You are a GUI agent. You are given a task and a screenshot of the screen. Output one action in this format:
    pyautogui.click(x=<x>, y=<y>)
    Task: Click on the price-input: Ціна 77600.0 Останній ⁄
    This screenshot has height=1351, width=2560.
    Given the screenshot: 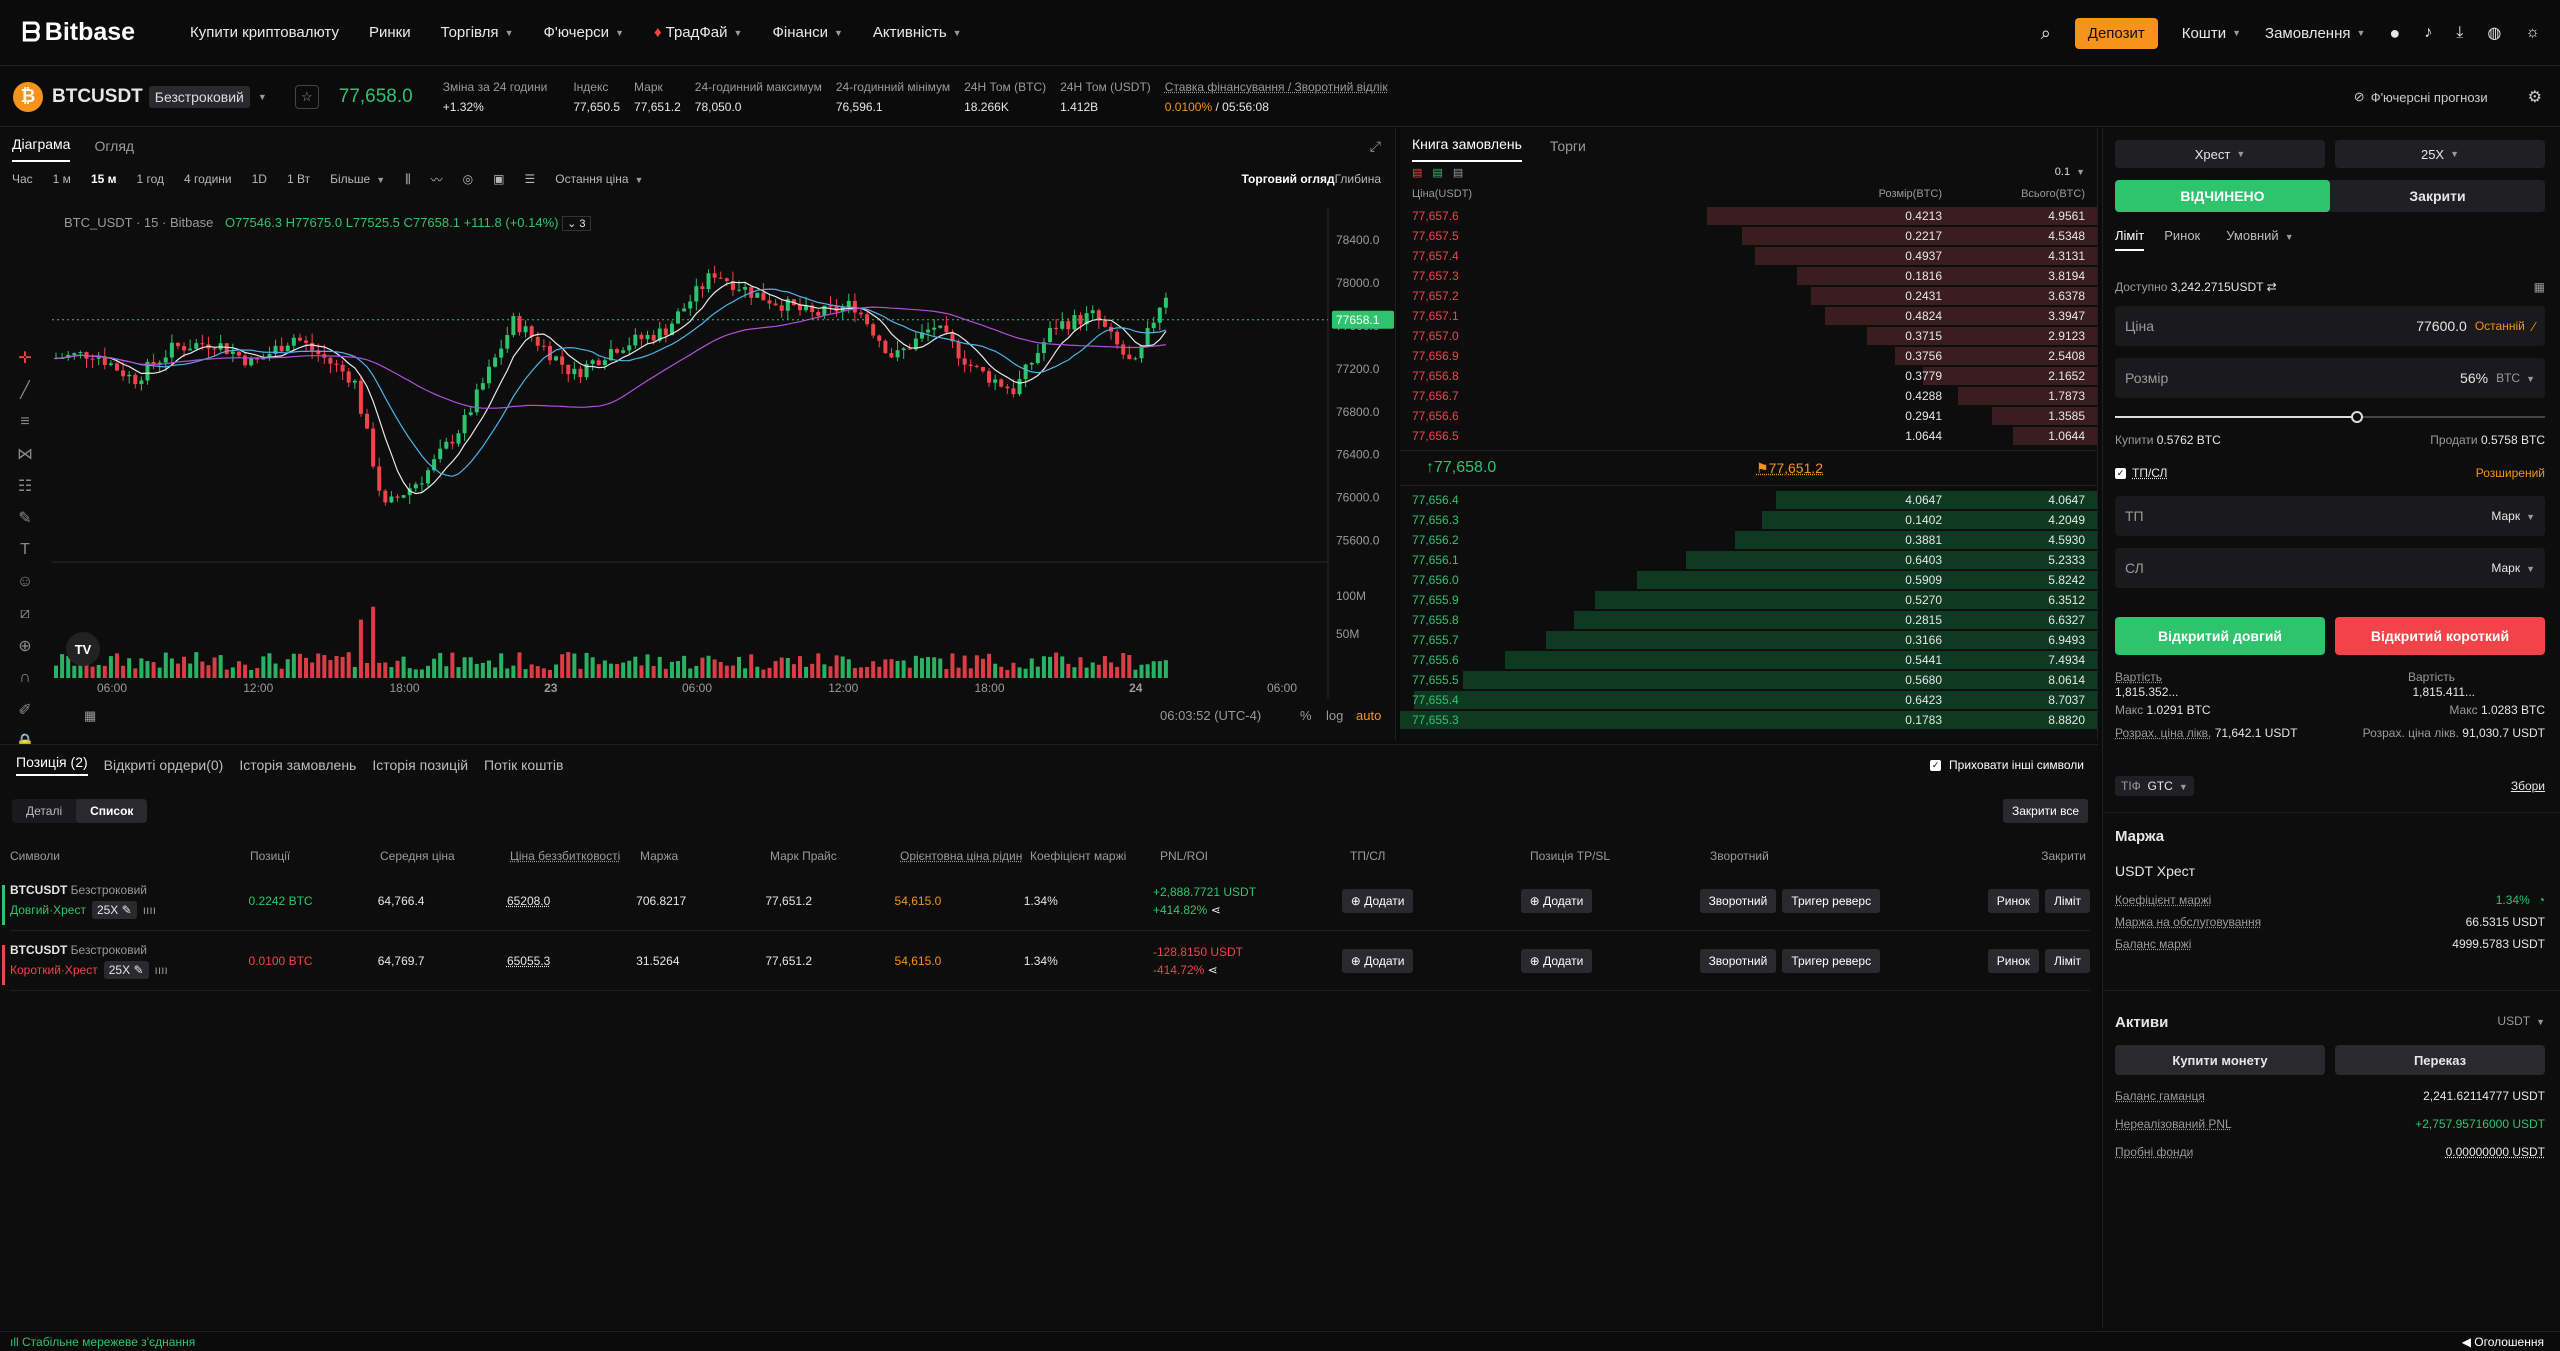 What is the action you would take?
    pyautogui.click(x=2330, y=326)
    